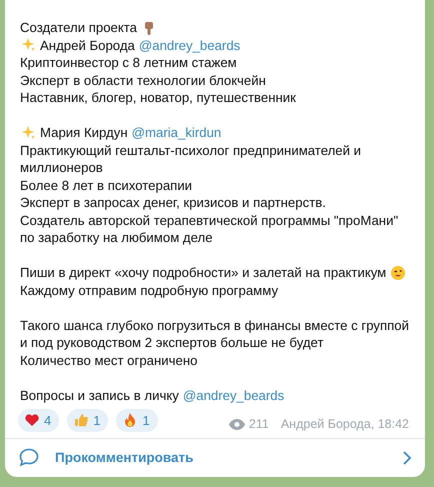 The width and height of the screenshot is (434, 487). I want to click on chevron-right-icon, so click(407, 457).